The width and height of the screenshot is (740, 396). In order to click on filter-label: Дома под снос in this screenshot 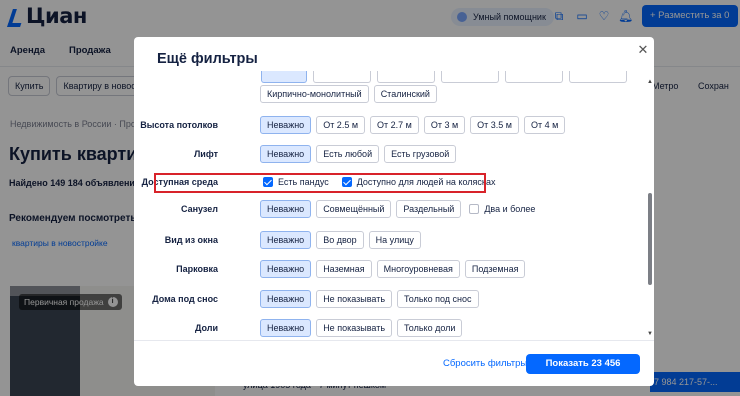, I will do `click(185, 299)`.